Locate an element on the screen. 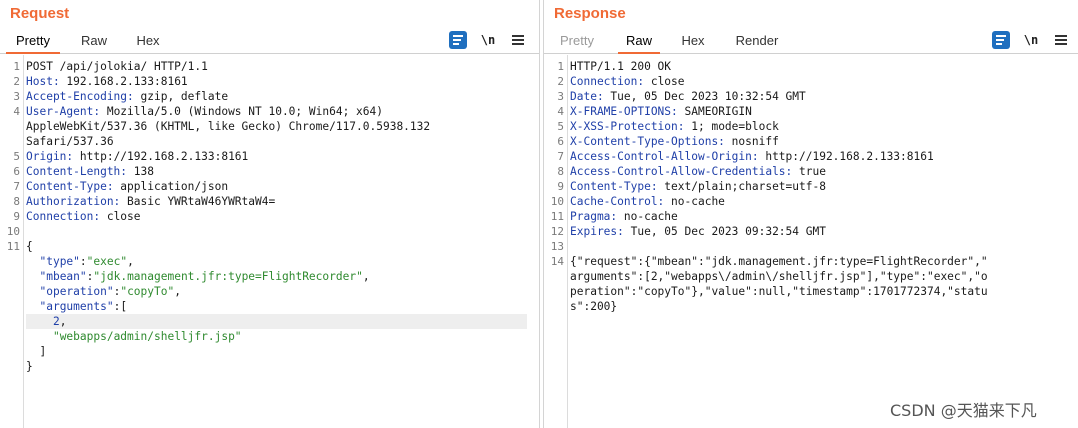 Image resolution: width=1078 pixels, height=428 pixels. code-line: Origin: http://192.168.2.133:8161 is located at coordinates (137, 156).